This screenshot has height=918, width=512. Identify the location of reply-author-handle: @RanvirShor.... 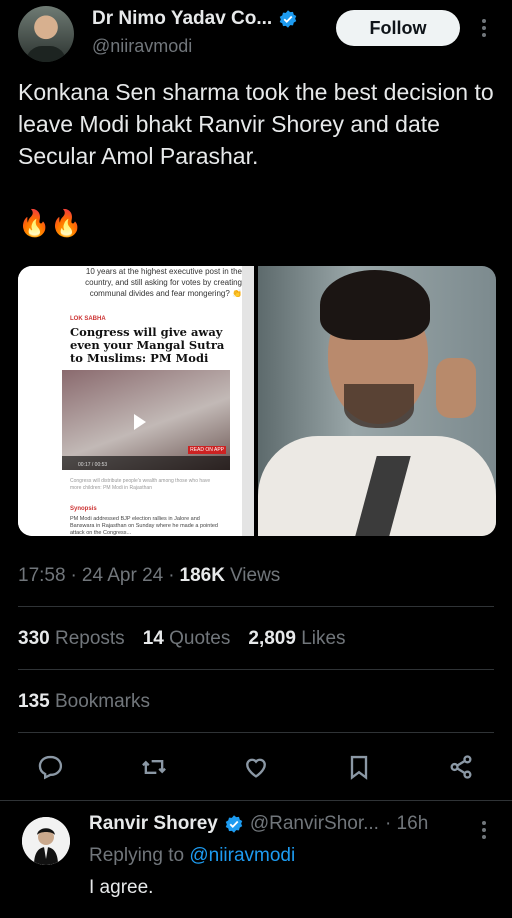
(314, 824).